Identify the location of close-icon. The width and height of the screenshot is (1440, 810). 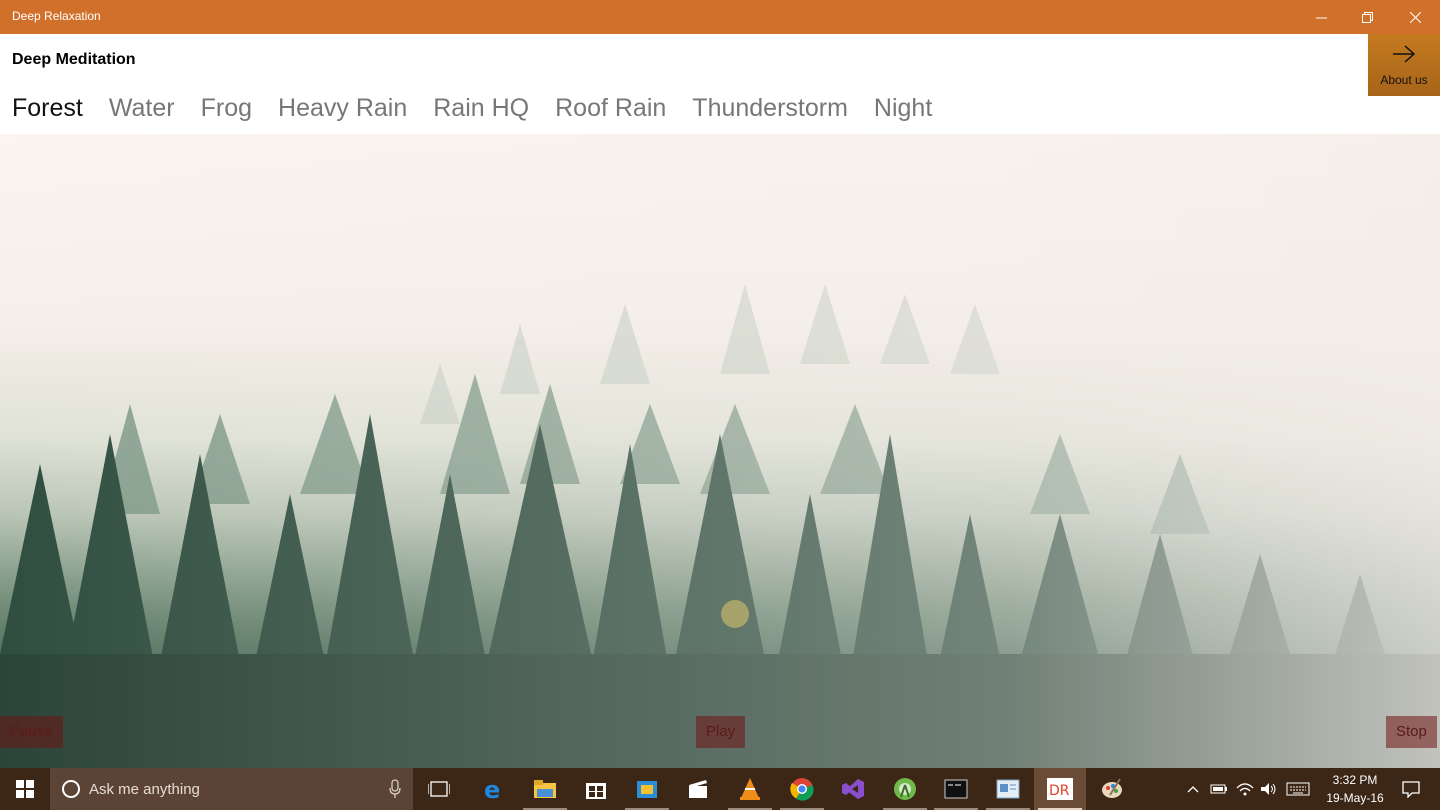
(1415, 17).